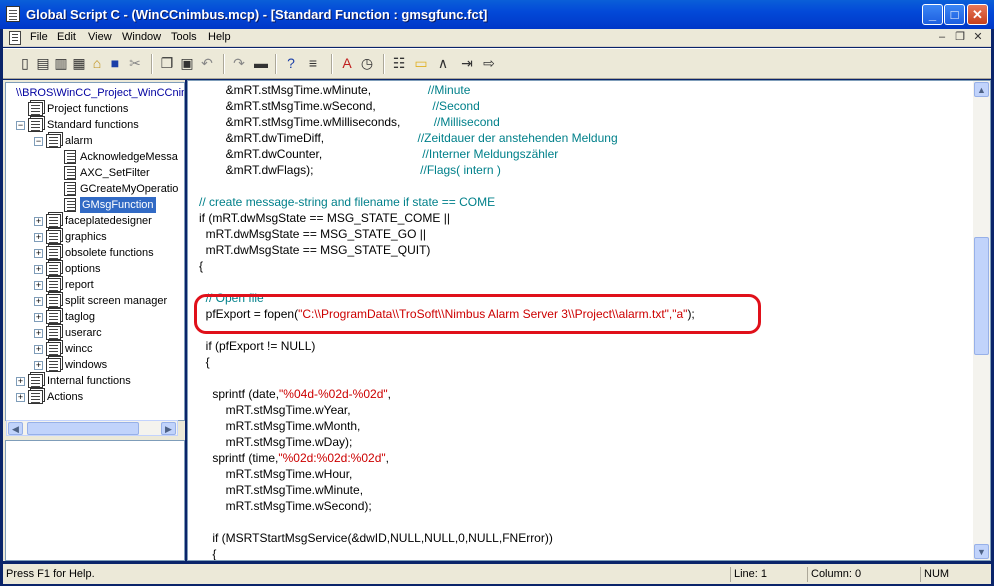 Image resolution: width=994 pixels, height=586 pixels. I want to click on open-all-icon: ▥, so click(61, 63).